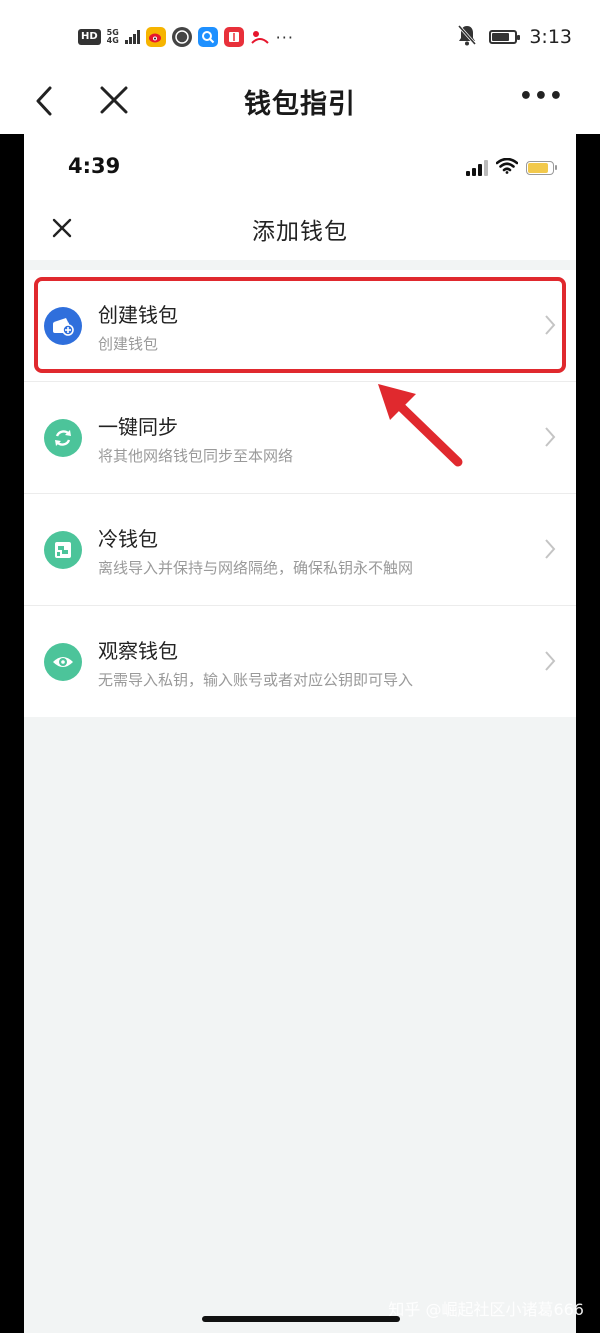 The image size is (600, 1333). What do you see at coordinates (486, 1309) in the screenshot?
I see `watermark: 知乎 @崛起社区小诸葛666` at bounding box center [486, 1309].